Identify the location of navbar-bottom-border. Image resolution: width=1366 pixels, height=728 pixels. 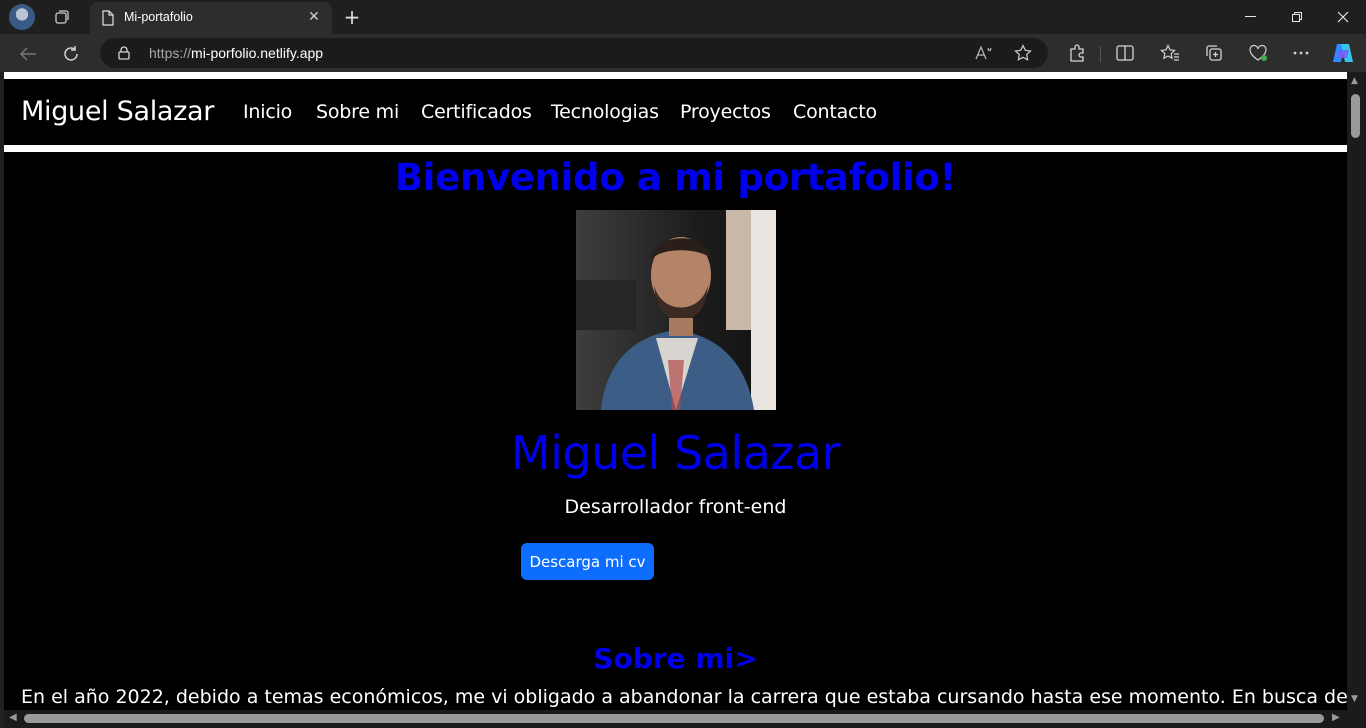
(675, 148).